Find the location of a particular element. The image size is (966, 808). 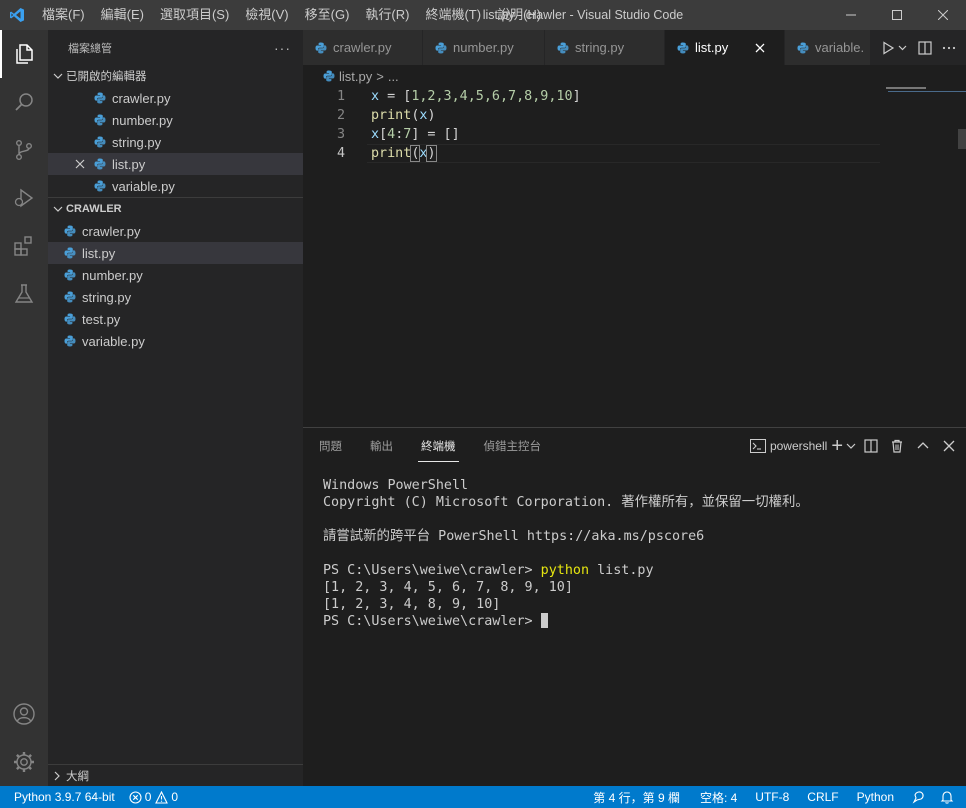

tab-label: list.py is located at coordinates (712, 47).